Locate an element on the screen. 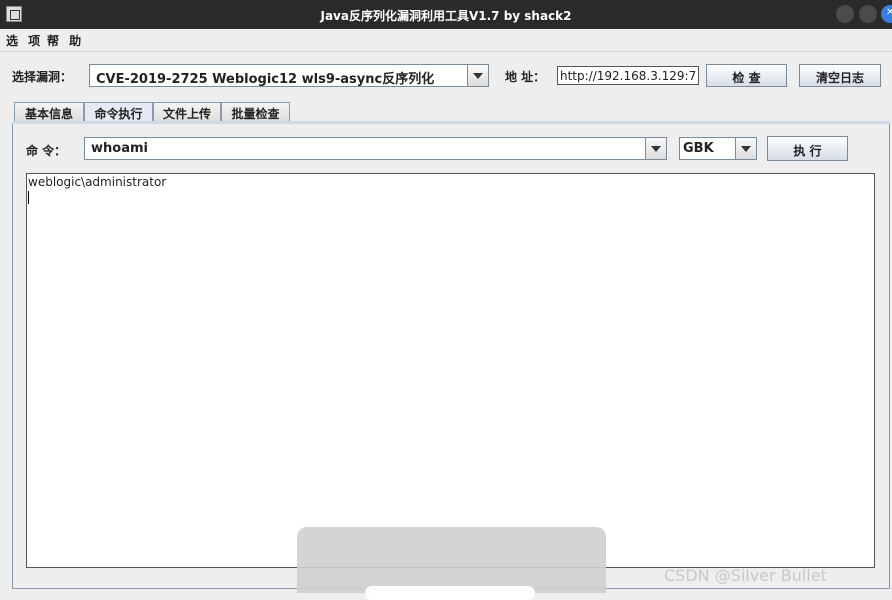 This screenshot has height=600, width=892. overlay-pill is located at coordinates (450, 593).